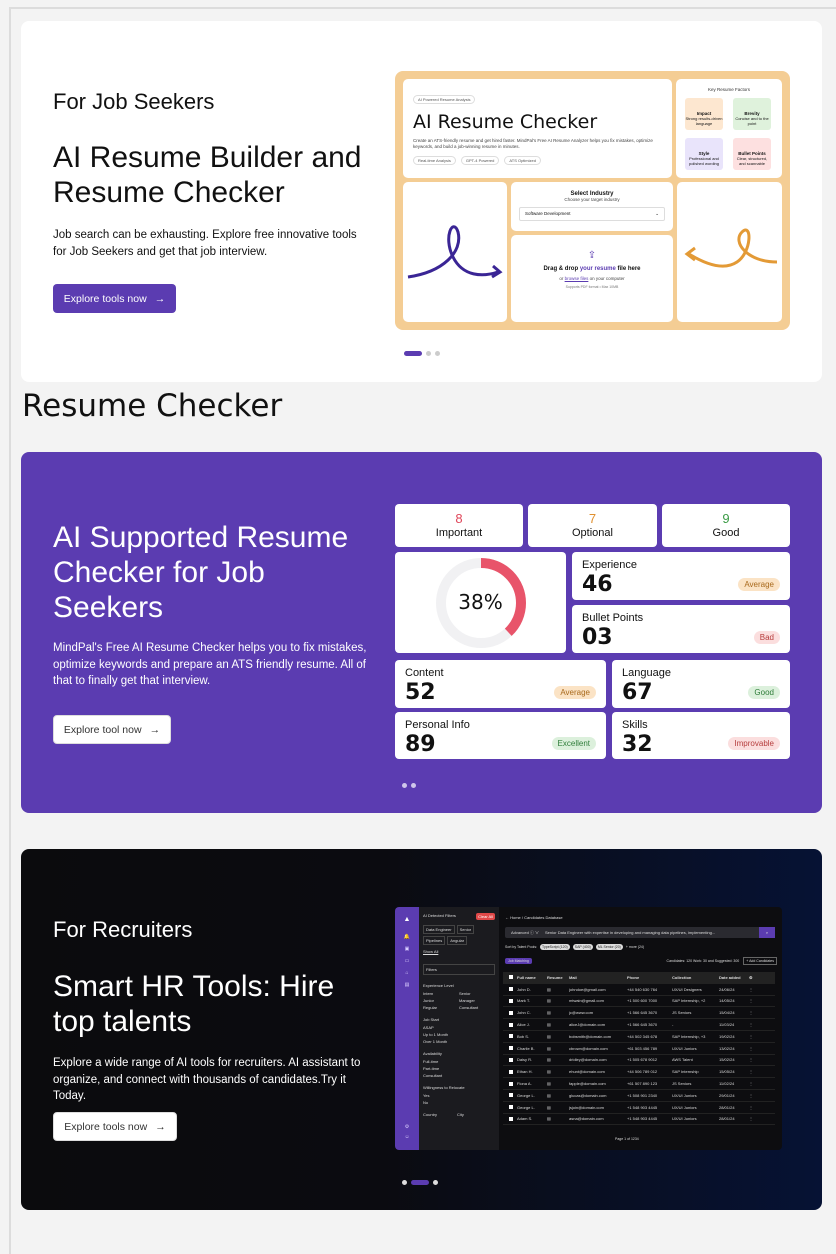 The width and height of the screenshot is (836, 1254). I want to click on button-label: Explore tool now, so click(102, 729).